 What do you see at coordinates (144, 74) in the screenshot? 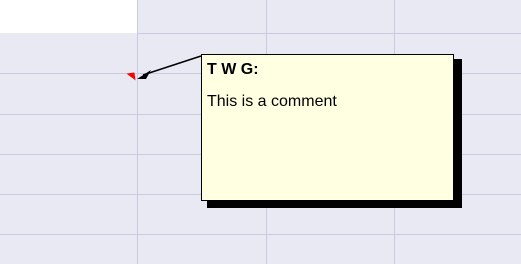
I see `callout-arrowhead` at bounding box center [144, 74].